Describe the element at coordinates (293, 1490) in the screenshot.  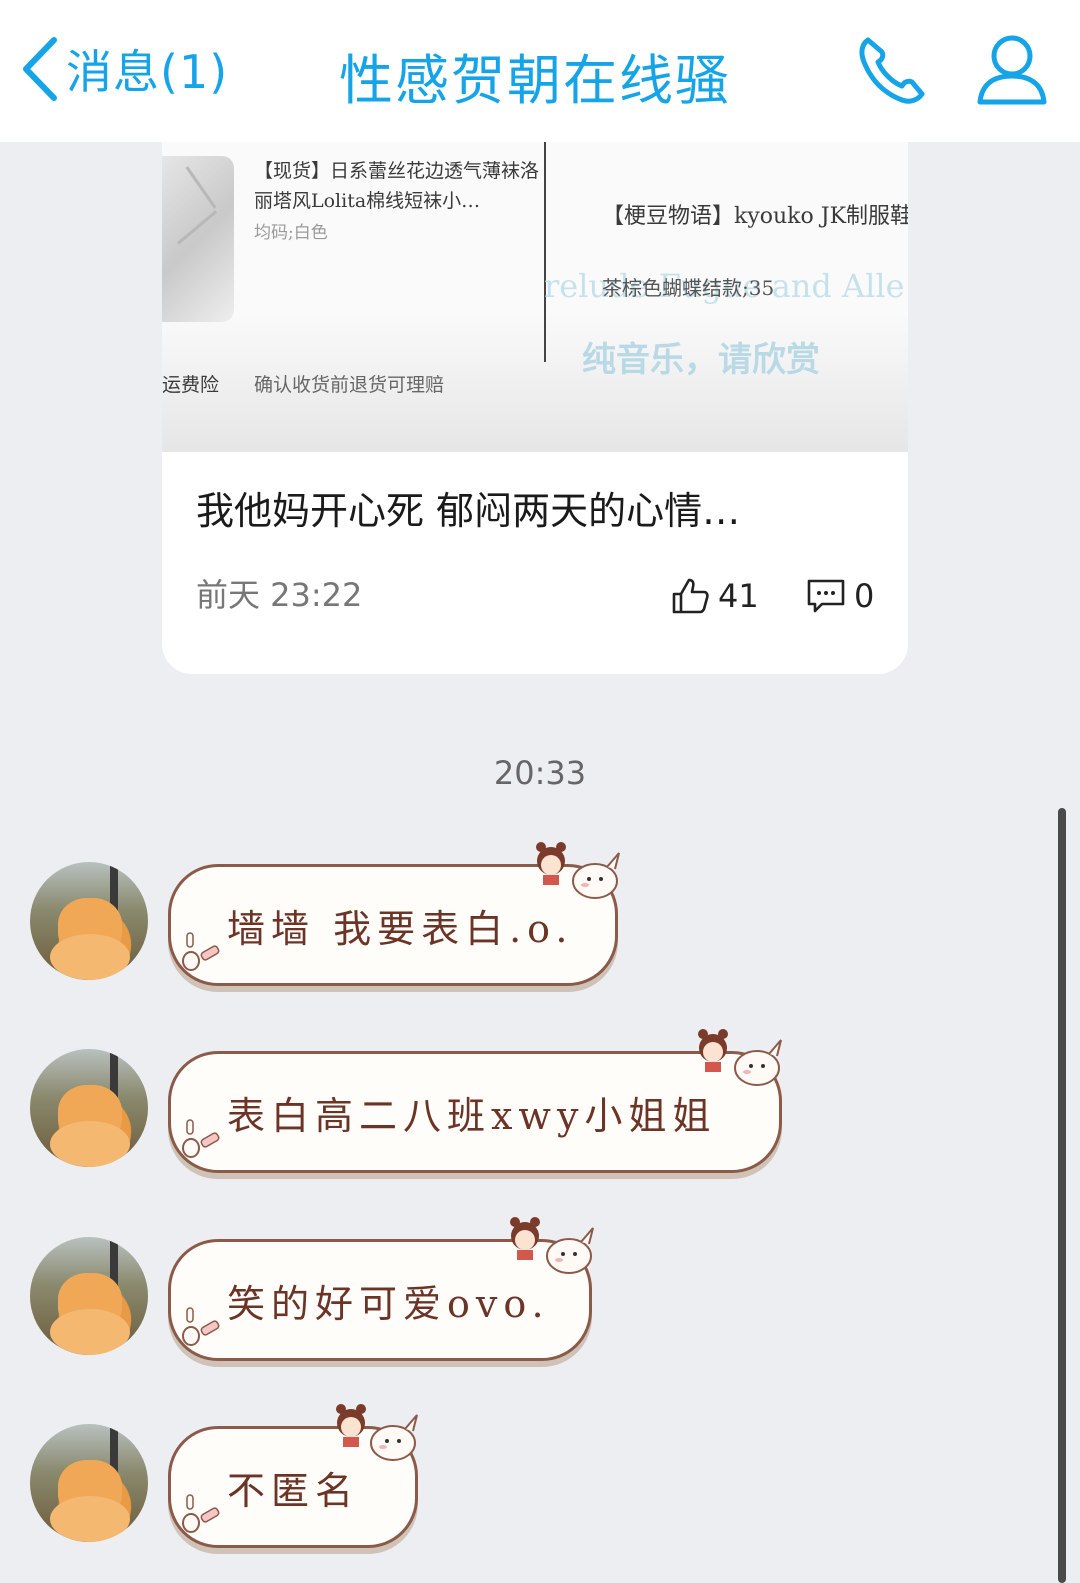
I see `message-text: 不匿名` at that location.